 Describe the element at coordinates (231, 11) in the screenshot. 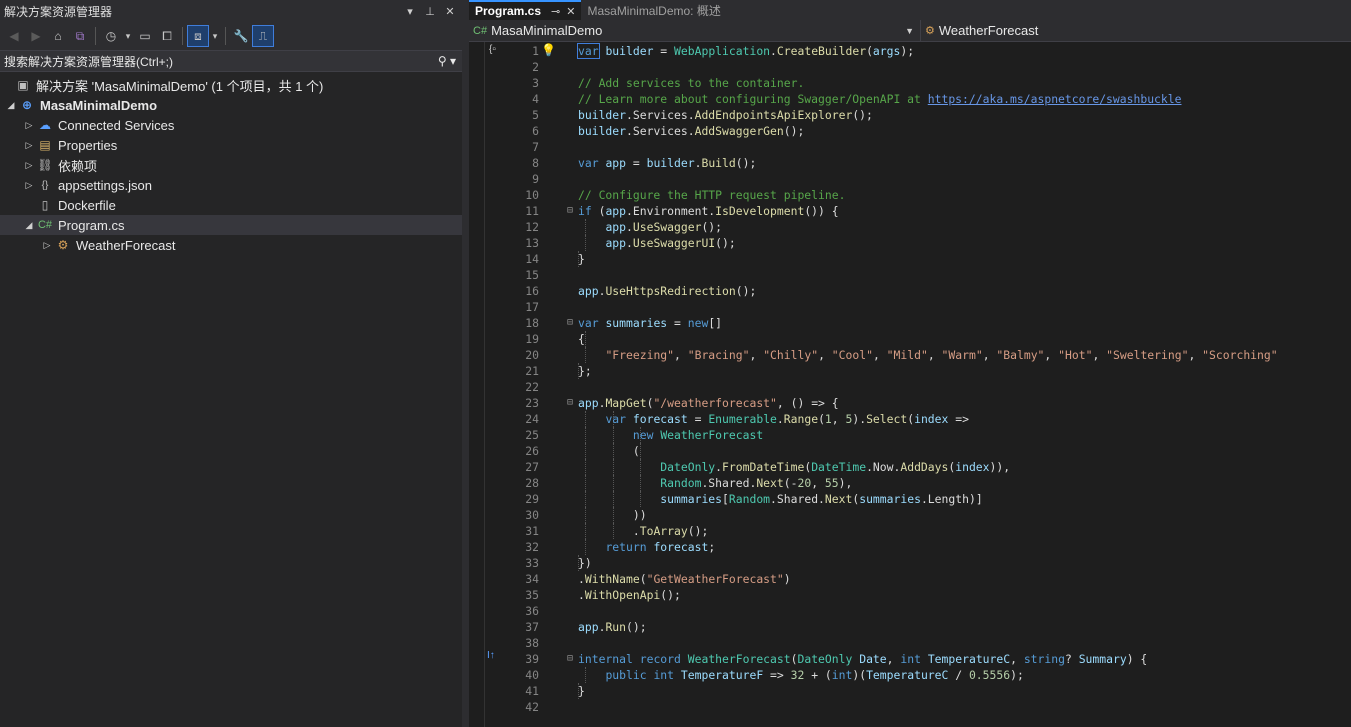

I see `solution-explorer-titlebar: 解决方案资源管理器 ▾ ⊥ ✕` at that location.